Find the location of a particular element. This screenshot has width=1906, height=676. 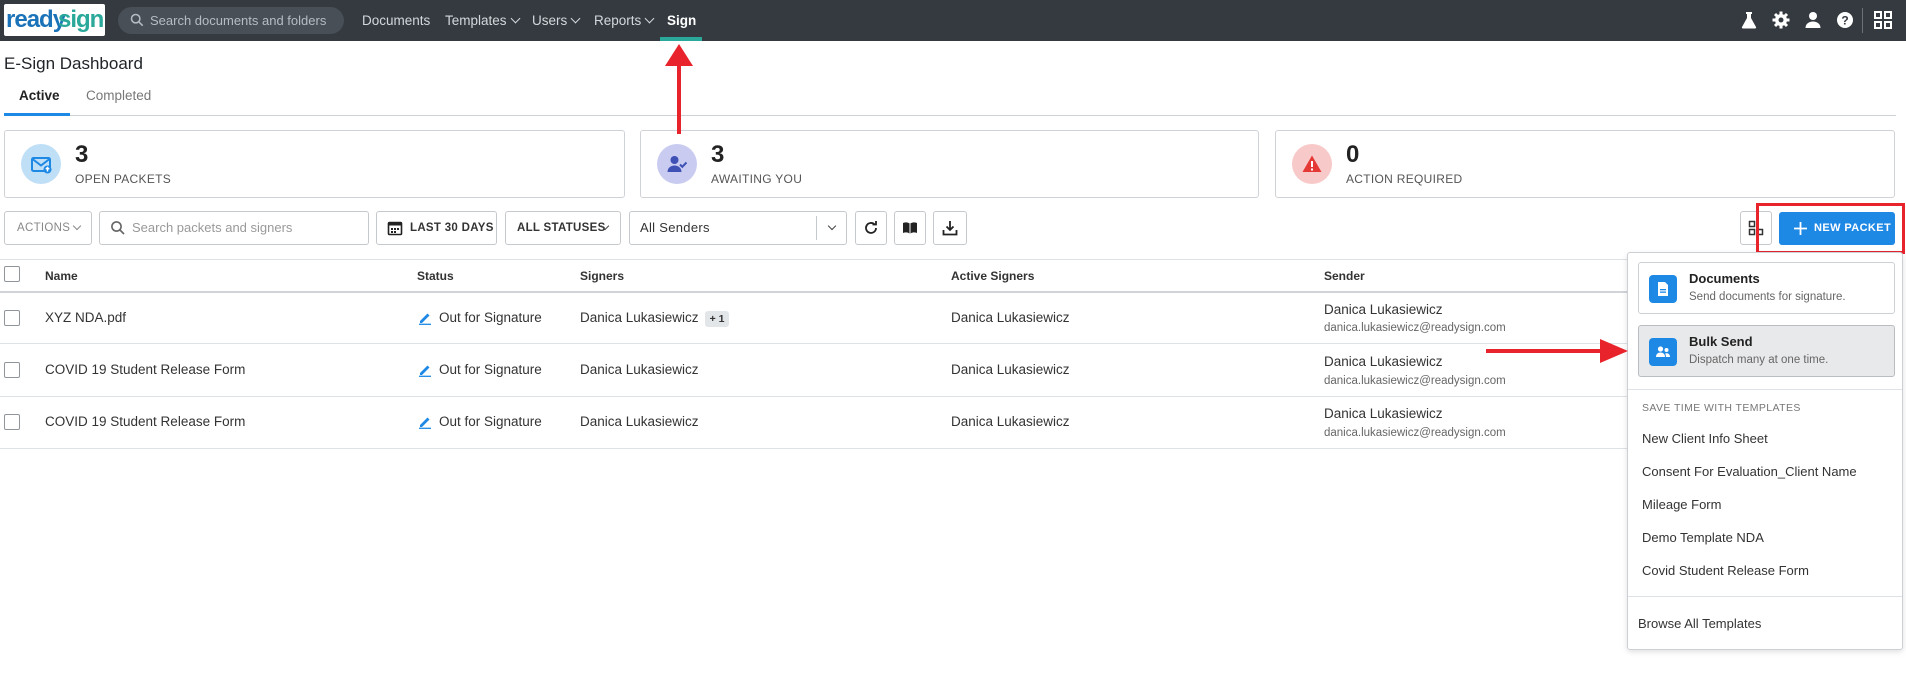

tab-completed: Completed is located at coordinates (118, 95).